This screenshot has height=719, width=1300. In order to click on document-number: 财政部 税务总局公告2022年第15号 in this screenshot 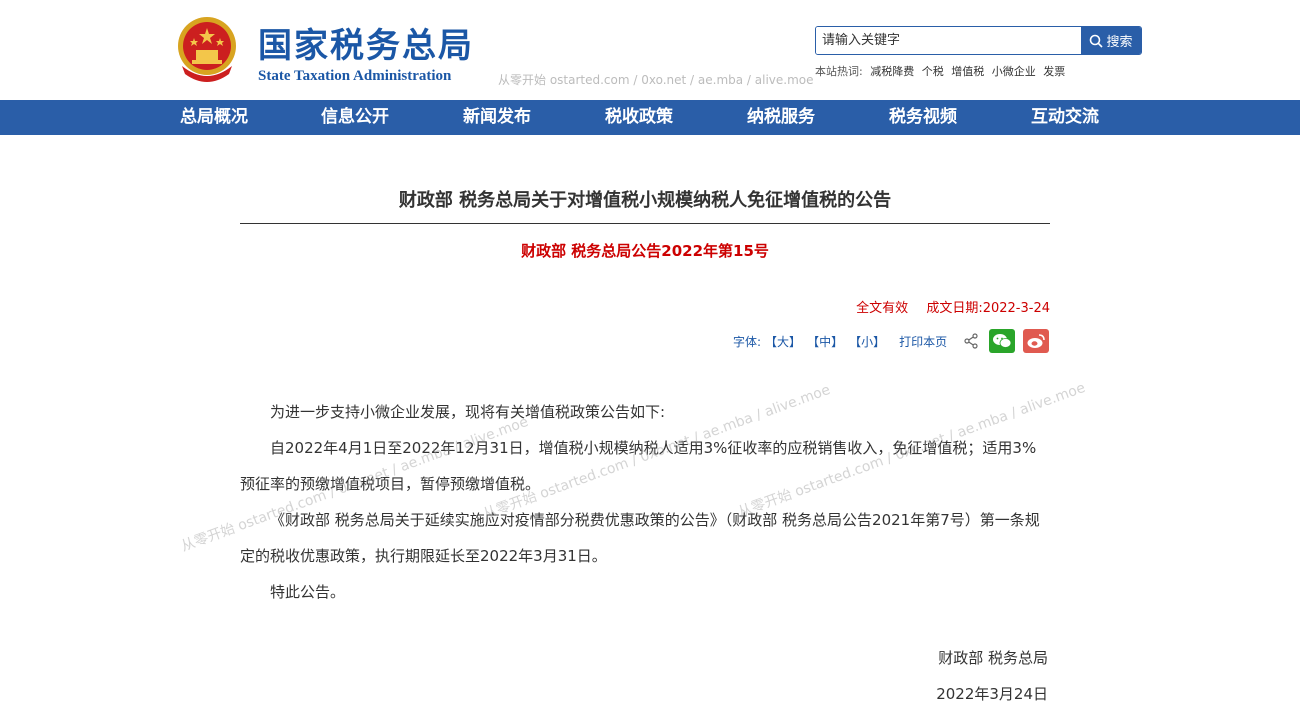, I will do `click(645, 251)`.